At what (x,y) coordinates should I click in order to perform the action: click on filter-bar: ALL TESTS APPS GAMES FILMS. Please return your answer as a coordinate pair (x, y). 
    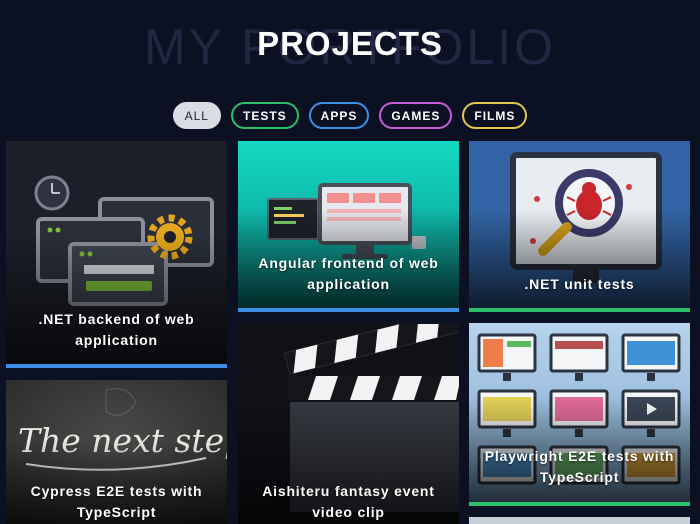
    Looking at the image, I should click on (350, 115).